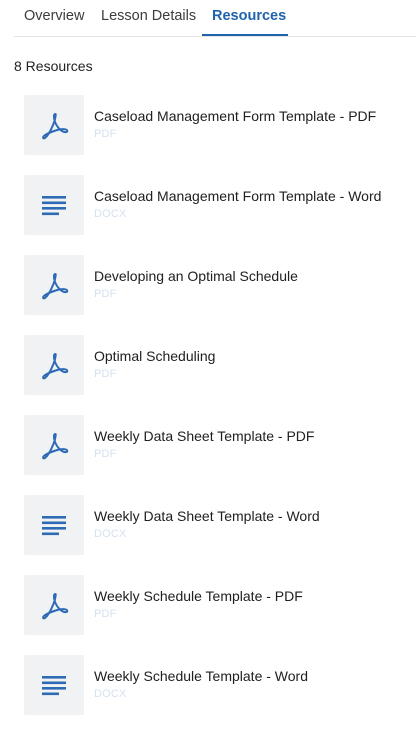 Image resolution: width=416 pixels, height=742 pixels. Describe the element at coordinates (237, 196) in the screenshot. I see `resource-title: Caseload Management Form Template - Word` at that location.